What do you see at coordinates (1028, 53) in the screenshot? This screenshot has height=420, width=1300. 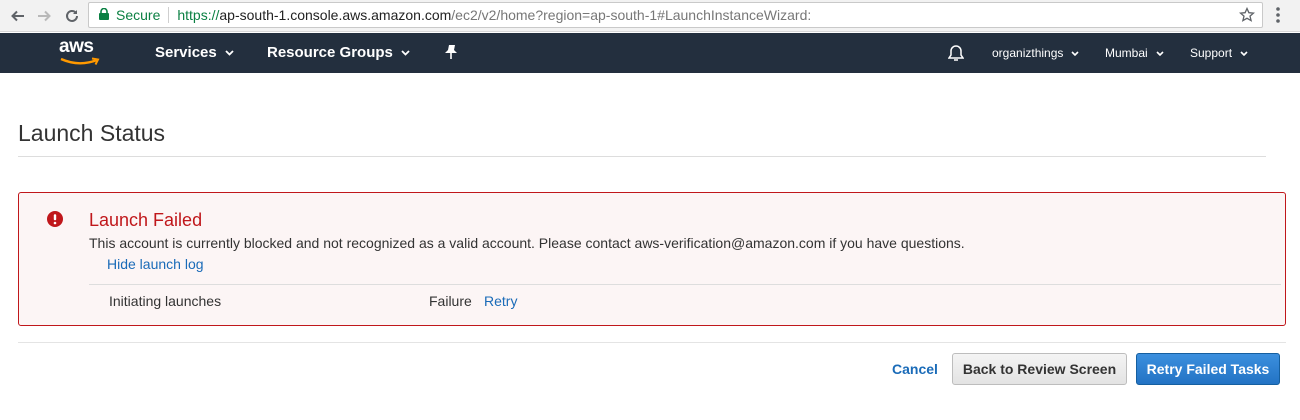 I see `account-label: organizthings` at bounding box center [1028, 53].